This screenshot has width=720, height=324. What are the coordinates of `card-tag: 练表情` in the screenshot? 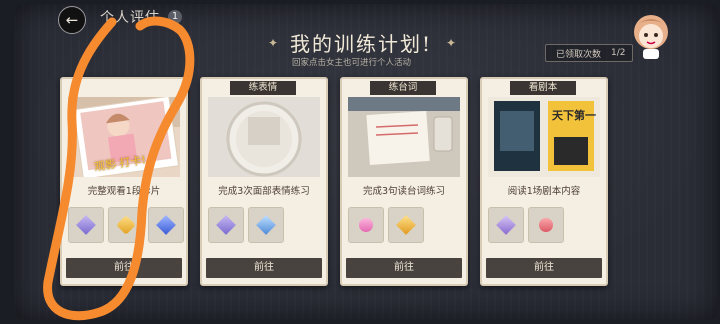 It's located at (263, 88).